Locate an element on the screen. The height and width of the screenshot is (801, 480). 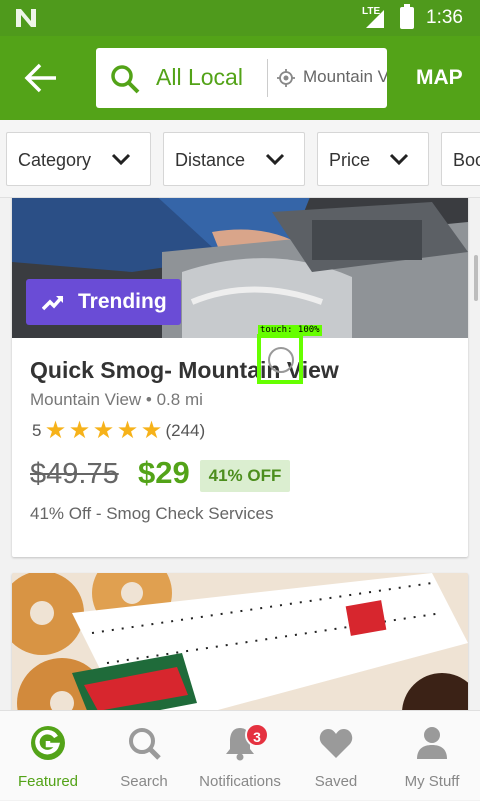
scrollbar is located at coordinates (476, 278).